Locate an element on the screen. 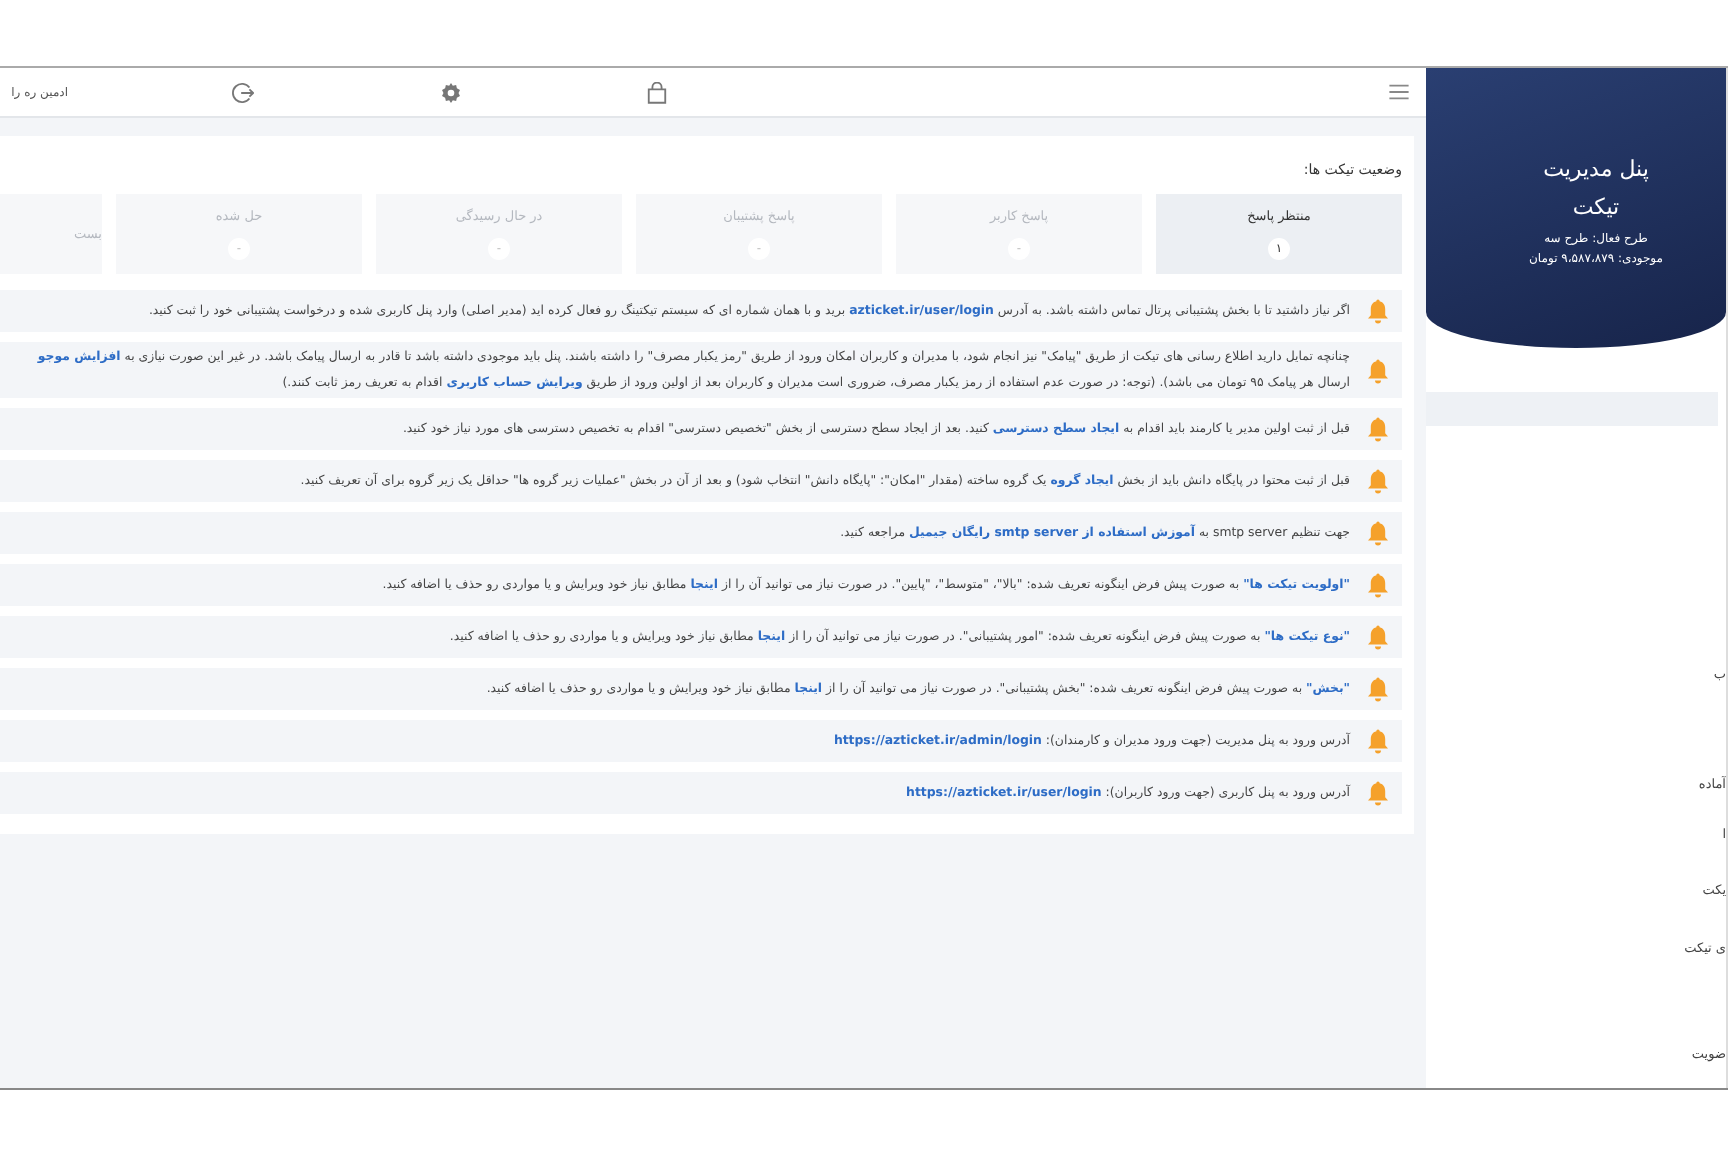 The image size is (1728, 1152). settings-icon is located at coordinates (451, 92).